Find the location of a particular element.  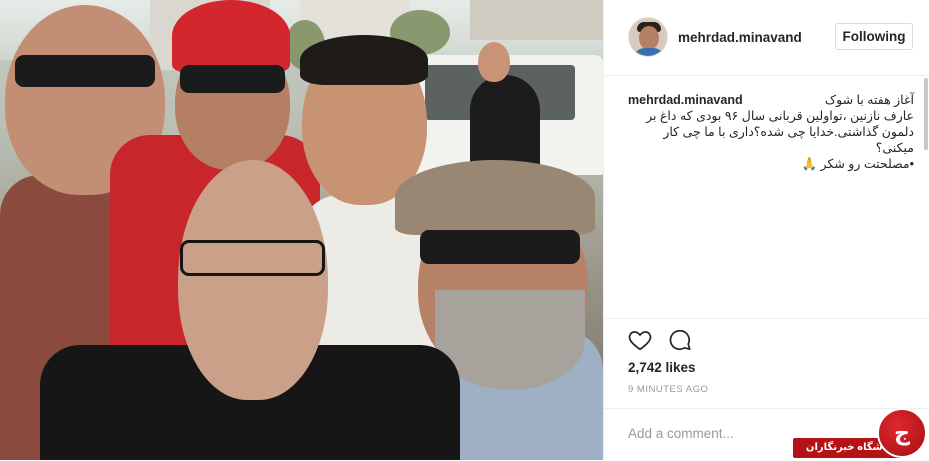

comment-input is located at coordinates (708, 433).